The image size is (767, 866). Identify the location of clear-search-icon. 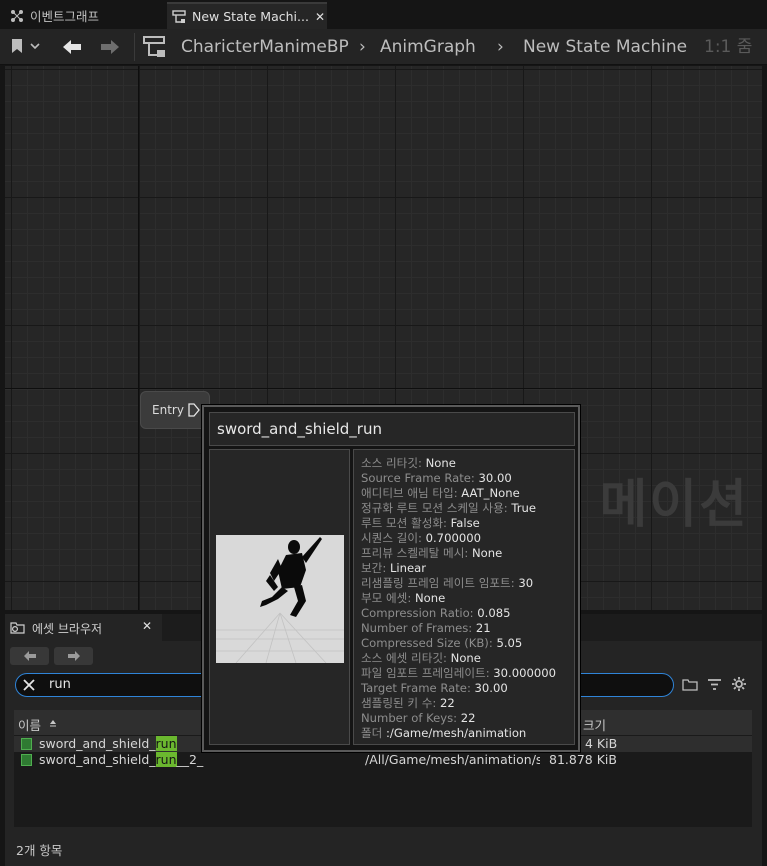
(29, 685).